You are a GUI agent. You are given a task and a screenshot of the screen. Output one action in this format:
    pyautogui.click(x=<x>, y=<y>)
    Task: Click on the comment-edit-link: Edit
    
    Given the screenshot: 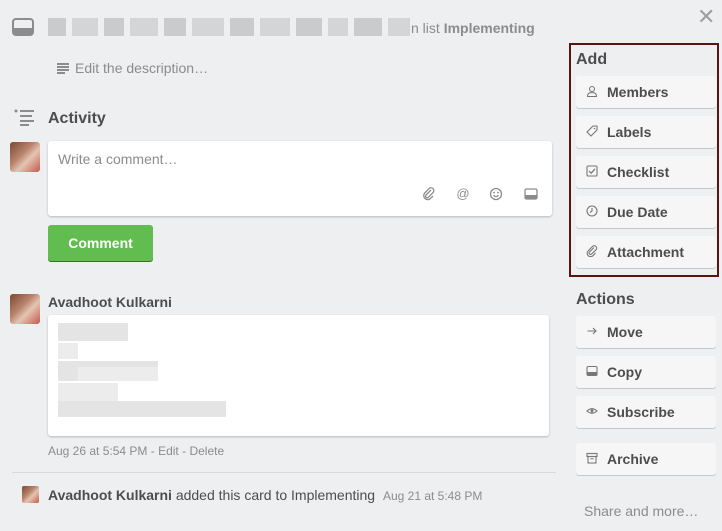 What is the action you would take?
    pyautogui.click(x=168, y=451)
    